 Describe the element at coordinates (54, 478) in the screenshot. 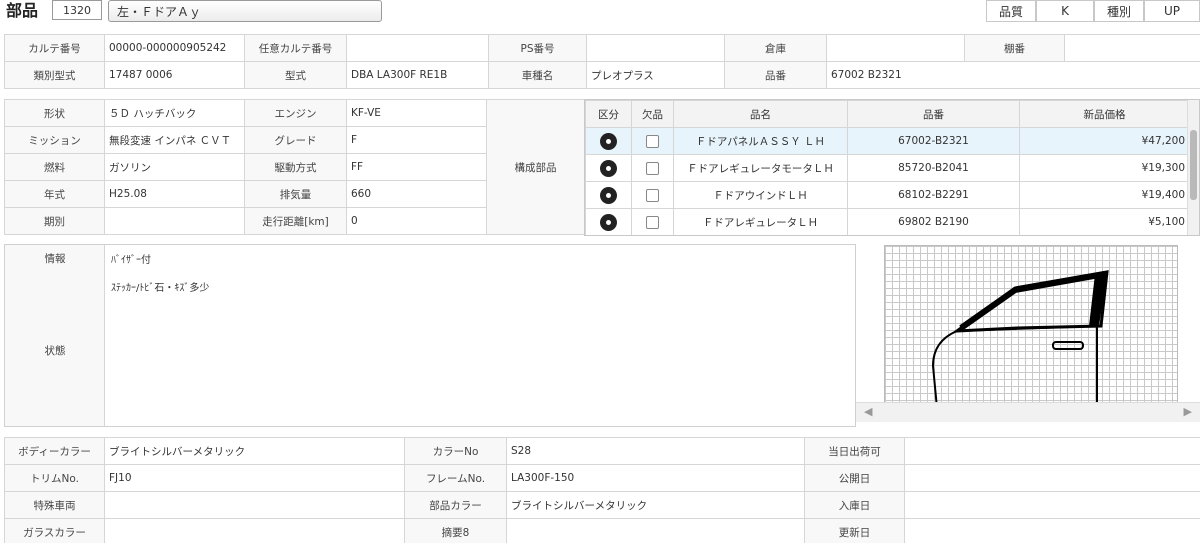

I see `trim-label: トリムNo.` at that location.